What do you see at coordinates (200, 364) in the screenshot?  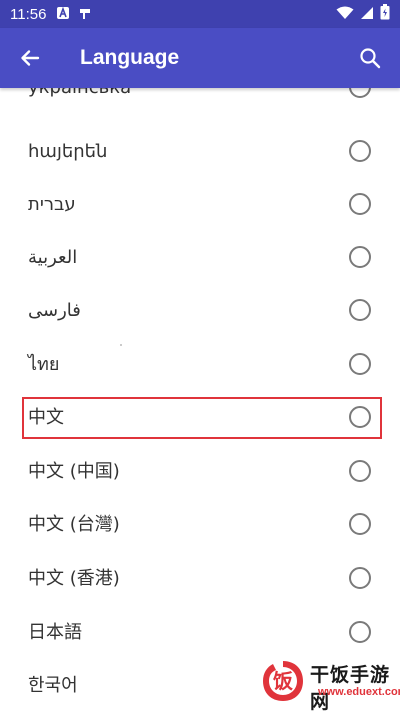 I see `list-item: ไทย` at bounding box center [200, 364].